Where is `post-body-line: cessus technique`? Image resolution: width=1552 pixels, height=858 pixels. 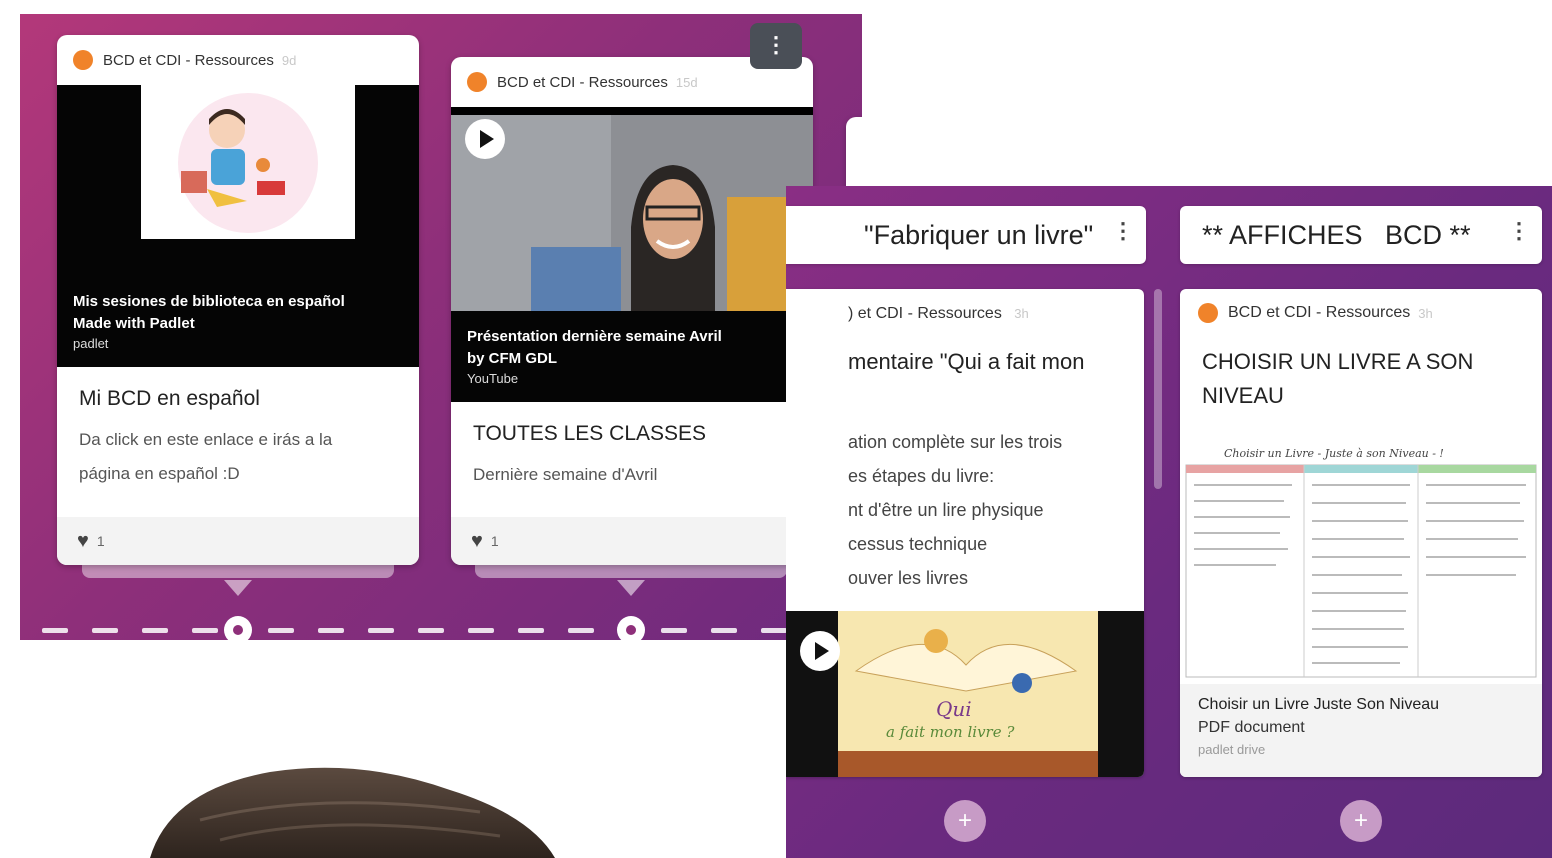
post-body-line: cessus technique is located at coordinates (918, 544).